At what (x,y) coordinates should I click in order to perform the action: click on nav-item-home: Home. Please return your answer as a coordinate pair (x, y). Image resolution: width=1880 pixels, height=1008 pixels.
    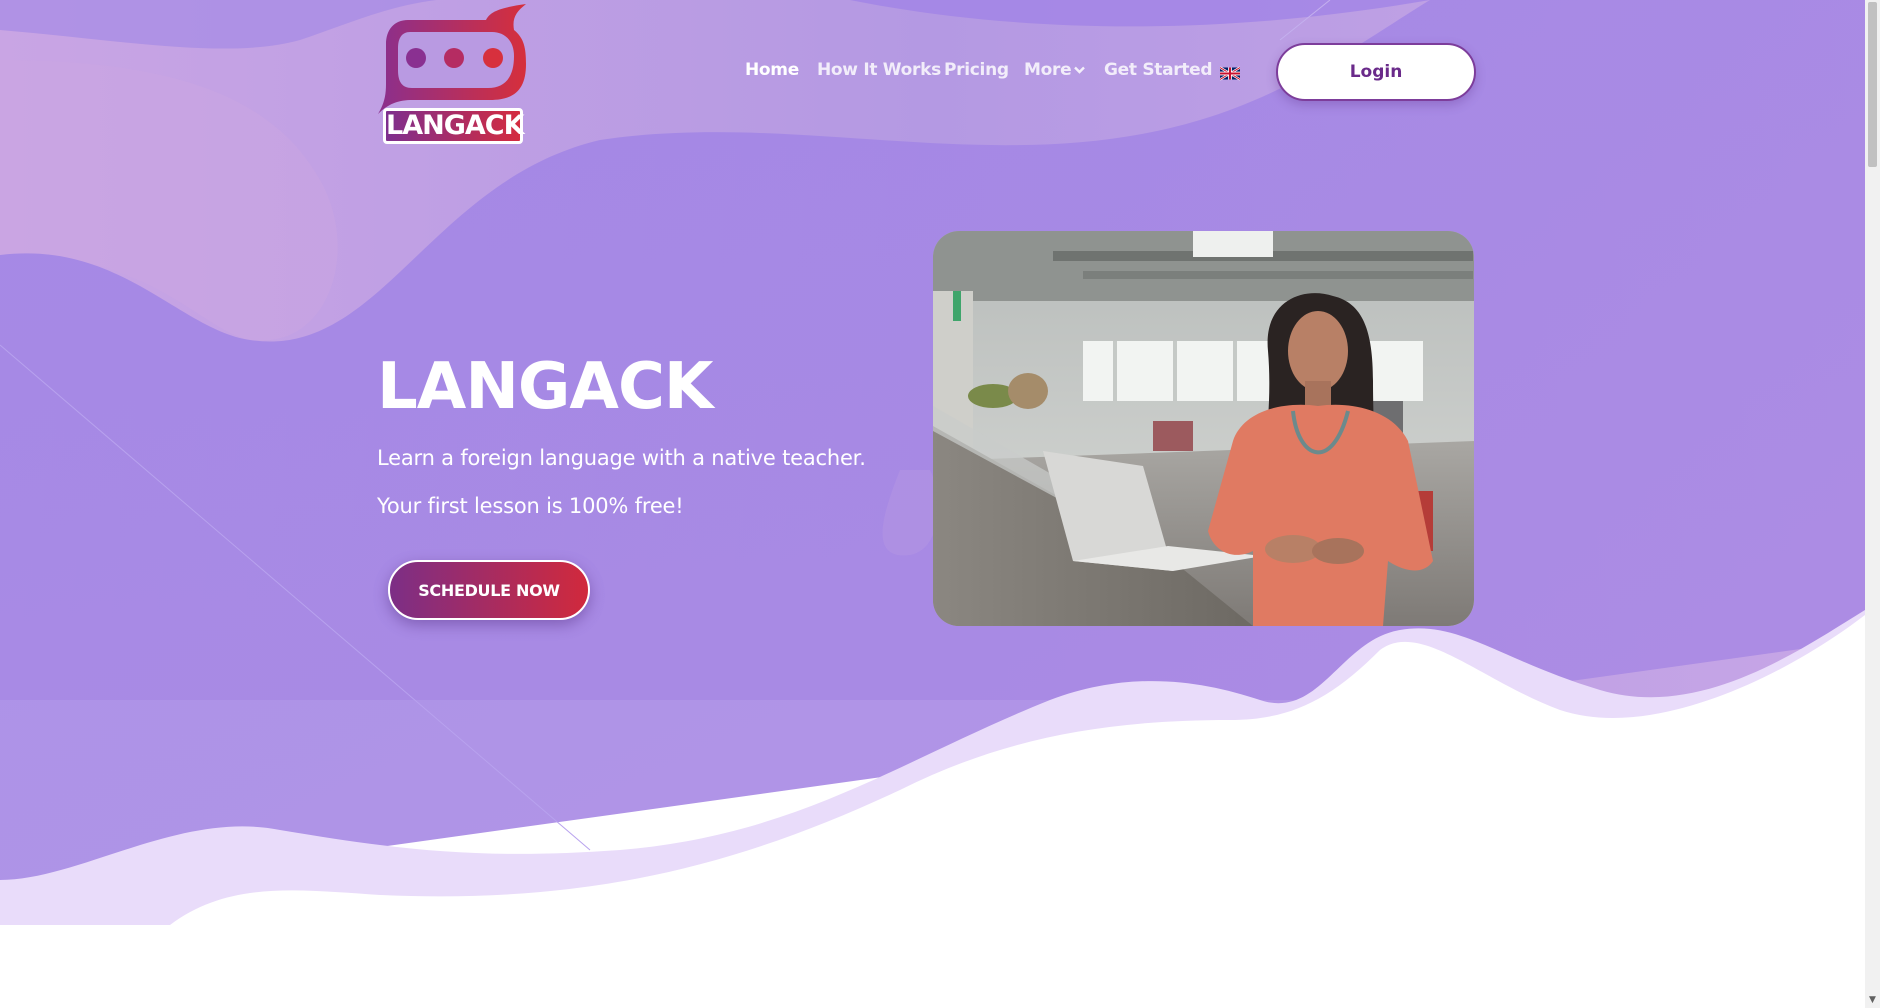
    Looking at the image, I should click on (772, 70).